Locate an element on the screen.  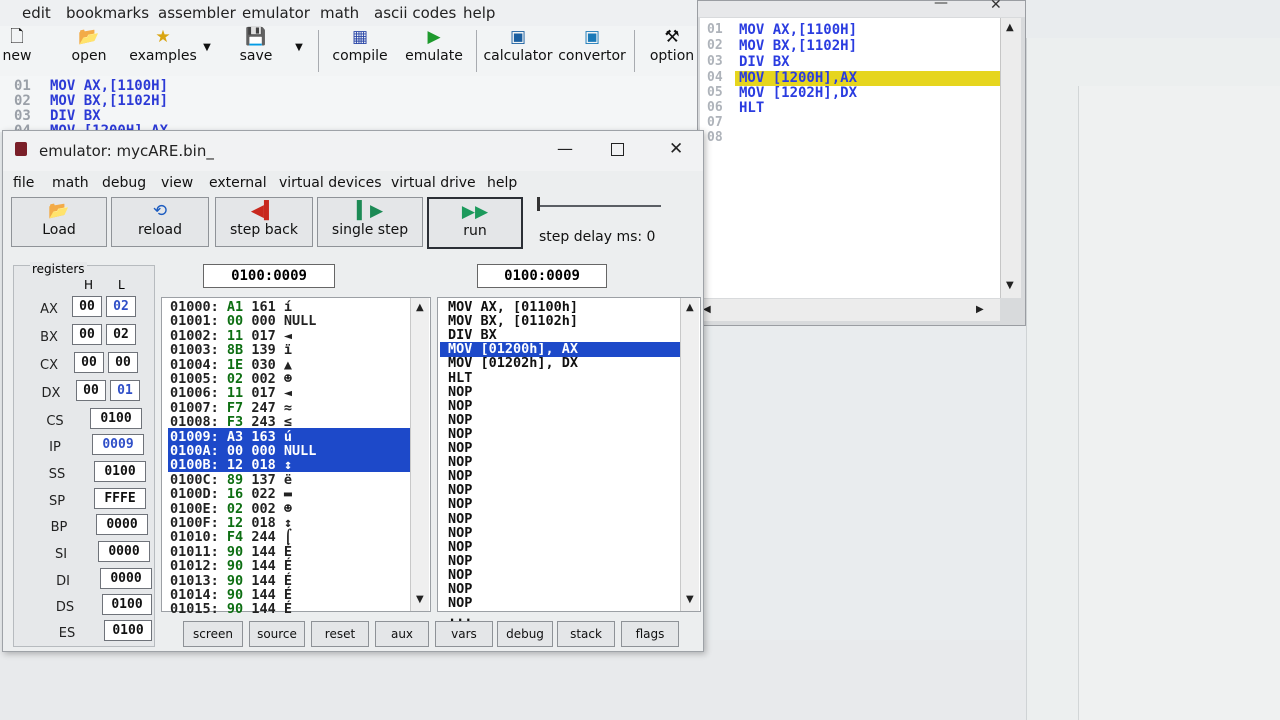
emulate-button: ▶ emulate is located at coordinates (434, 51).